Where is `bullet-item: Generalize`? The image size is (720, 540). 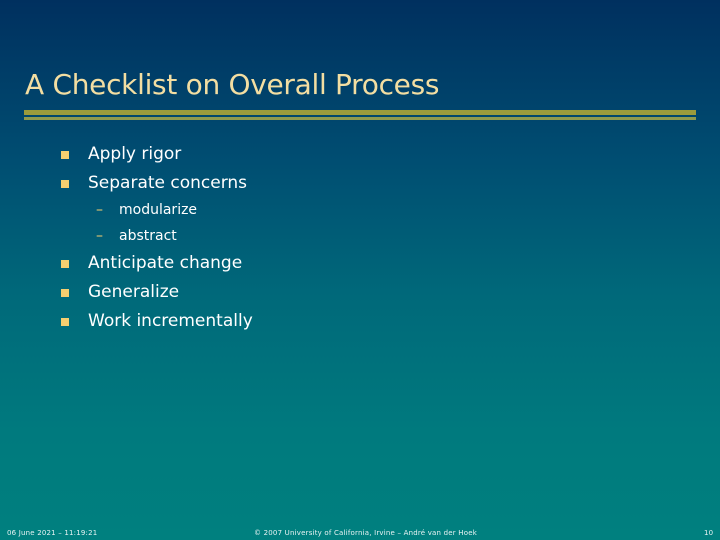 bullet-item: Generalize is located at coordinates (120, 292).